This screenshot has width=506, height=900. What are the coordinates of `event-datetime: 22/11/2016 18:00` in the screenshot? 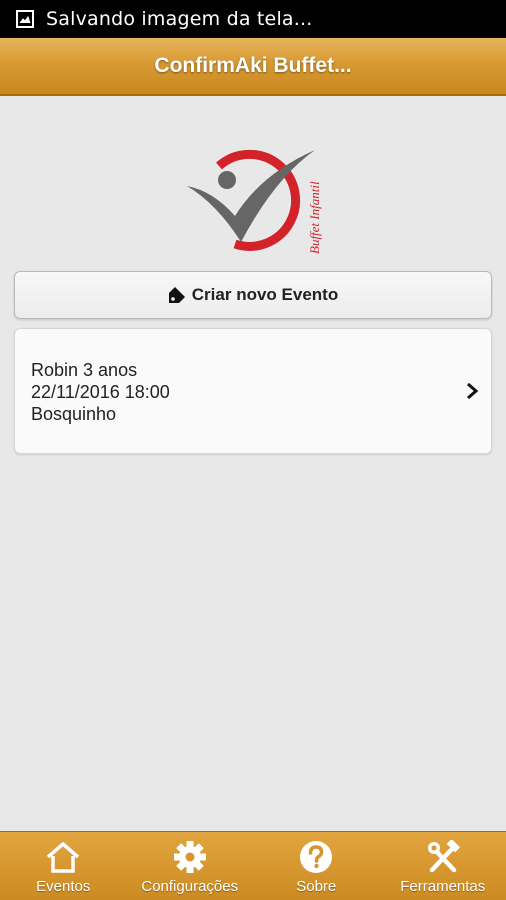 It's located at (100, 392).